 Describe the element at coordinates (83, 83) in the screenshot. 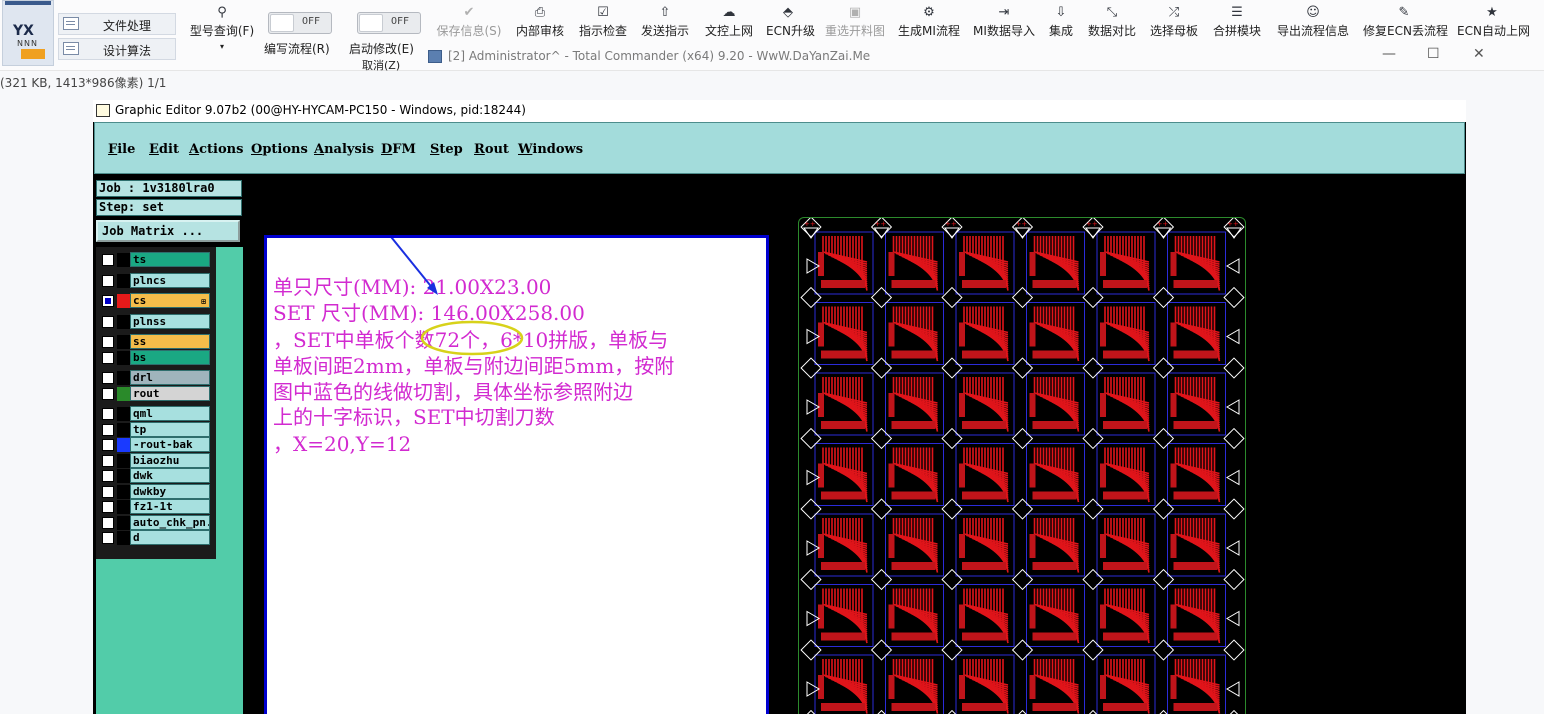

I see `image-status-text: (321 KB, 1413*986像素) 1/1` at that location.